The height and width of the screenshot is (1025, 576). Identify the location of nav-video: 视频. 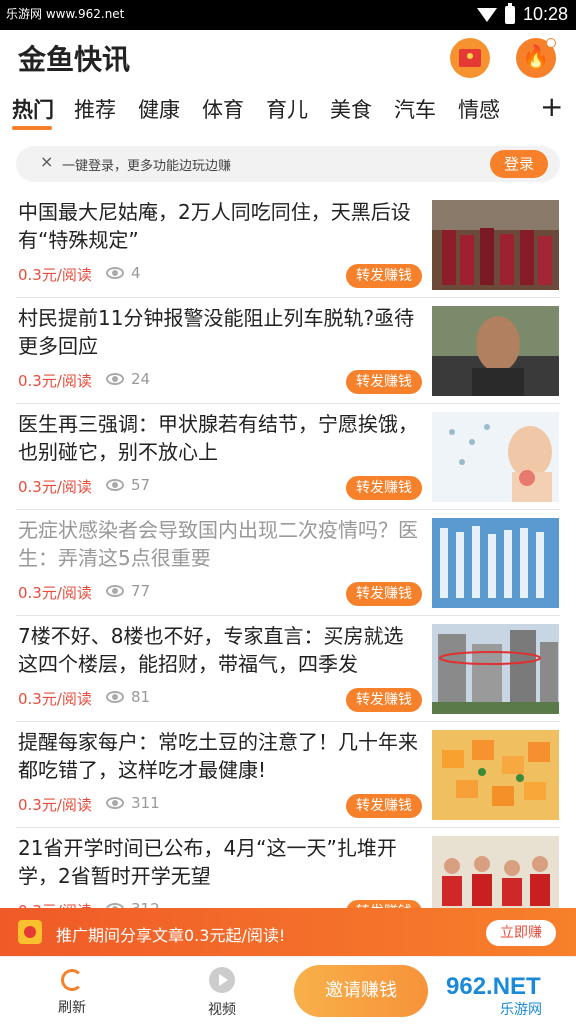
(222, 992).